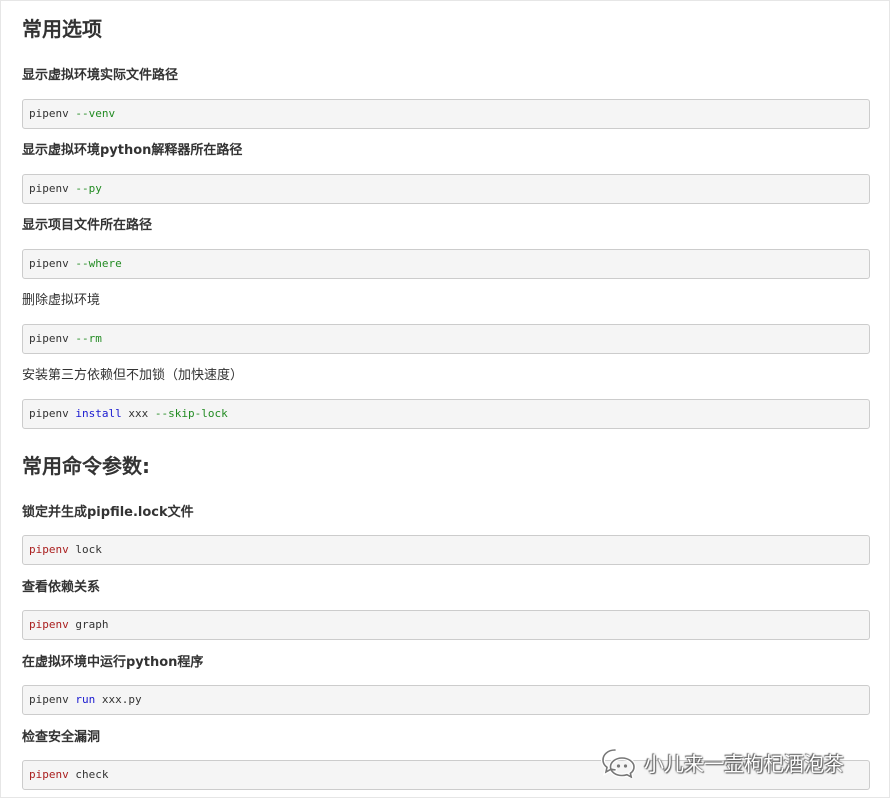  Describe the element at coordinates (446, 414) in the screenshot. I see `code-block-skip-lock: pipenv install xxx --skip-lock` at that location.